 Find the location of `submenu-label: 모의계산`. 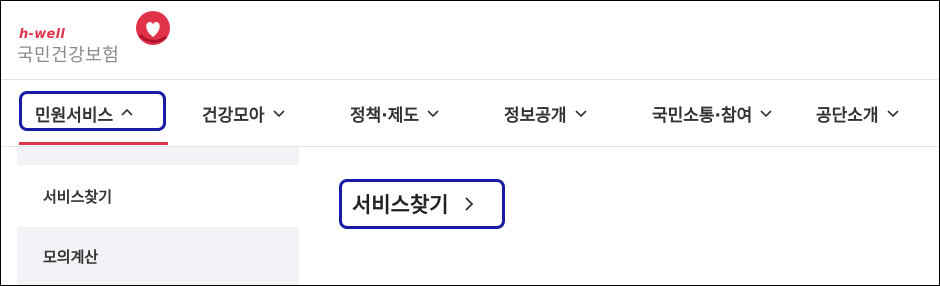

submenu-label: 모의계산 is located at coordinates (71, 256).